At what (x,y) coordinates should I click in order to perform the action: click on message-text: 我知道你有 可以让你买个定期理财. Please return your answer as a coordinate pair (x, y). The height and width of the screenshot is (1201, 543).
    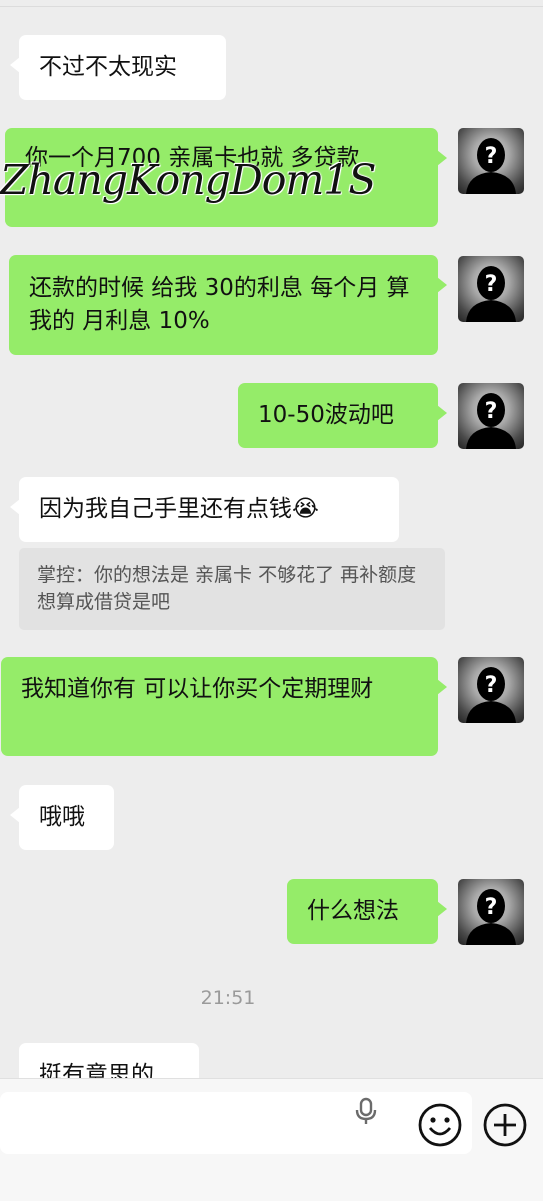
    Looking at the image, I should click on (197, 689).